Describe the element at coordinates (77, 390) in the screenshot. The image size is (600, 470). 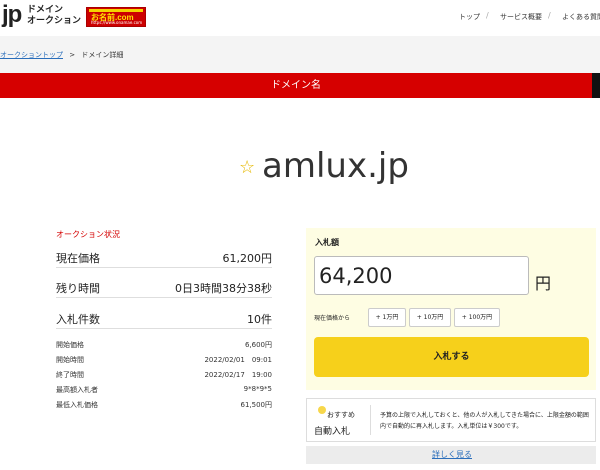
I see `top-bidder-label: 最高額入札者` at that location.